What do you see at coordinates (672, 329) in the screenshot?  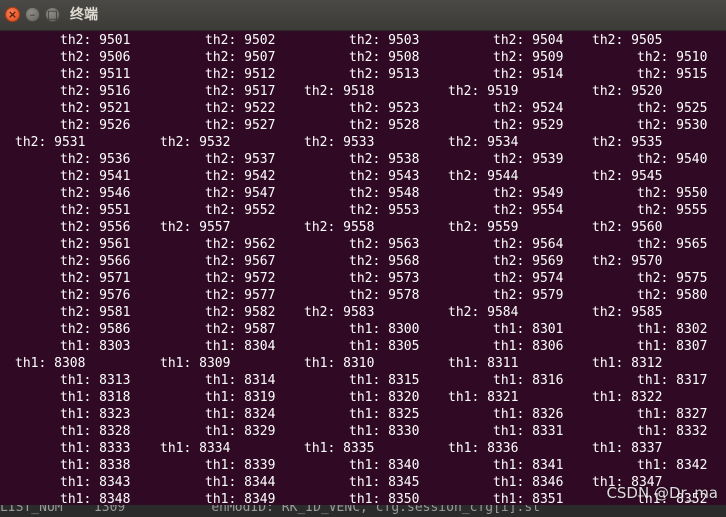 I see `terminal-entry: th1: 8302` at bounding box center [672, 329].